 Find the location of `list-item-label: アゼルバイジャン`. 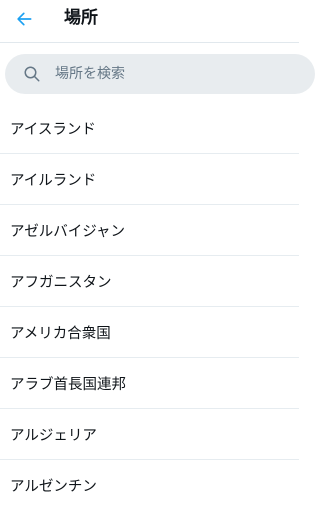

list-item-label: アゼルバイジャン is located at coordinates (67, 231).